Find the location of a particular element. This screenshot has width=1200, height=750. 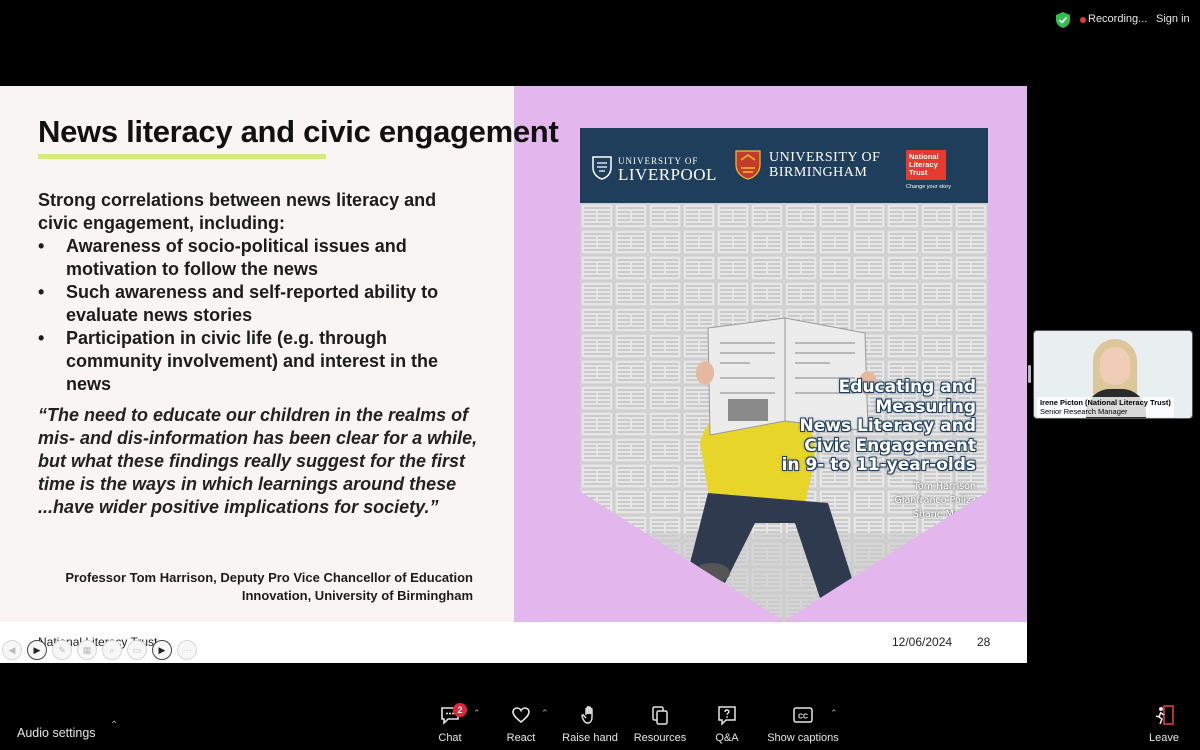

previous-slide-icon: ◀ is located at coordinates (12, 650).